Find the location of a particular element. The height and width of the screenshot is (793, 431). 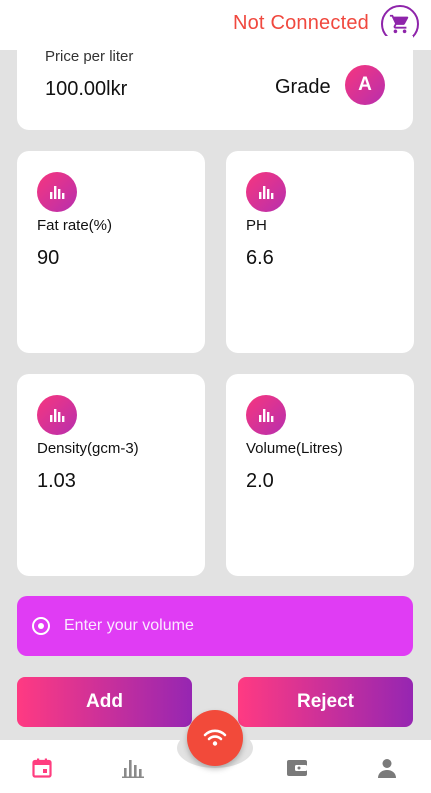

metric-label: PH is located at coordinates (256, 225).